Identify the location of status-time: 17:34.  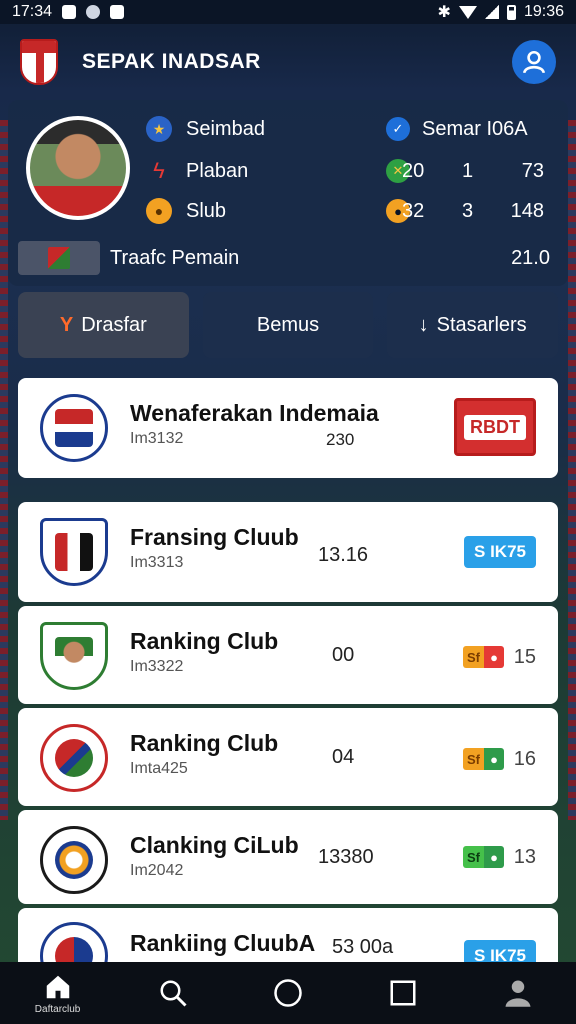
(32, 11).